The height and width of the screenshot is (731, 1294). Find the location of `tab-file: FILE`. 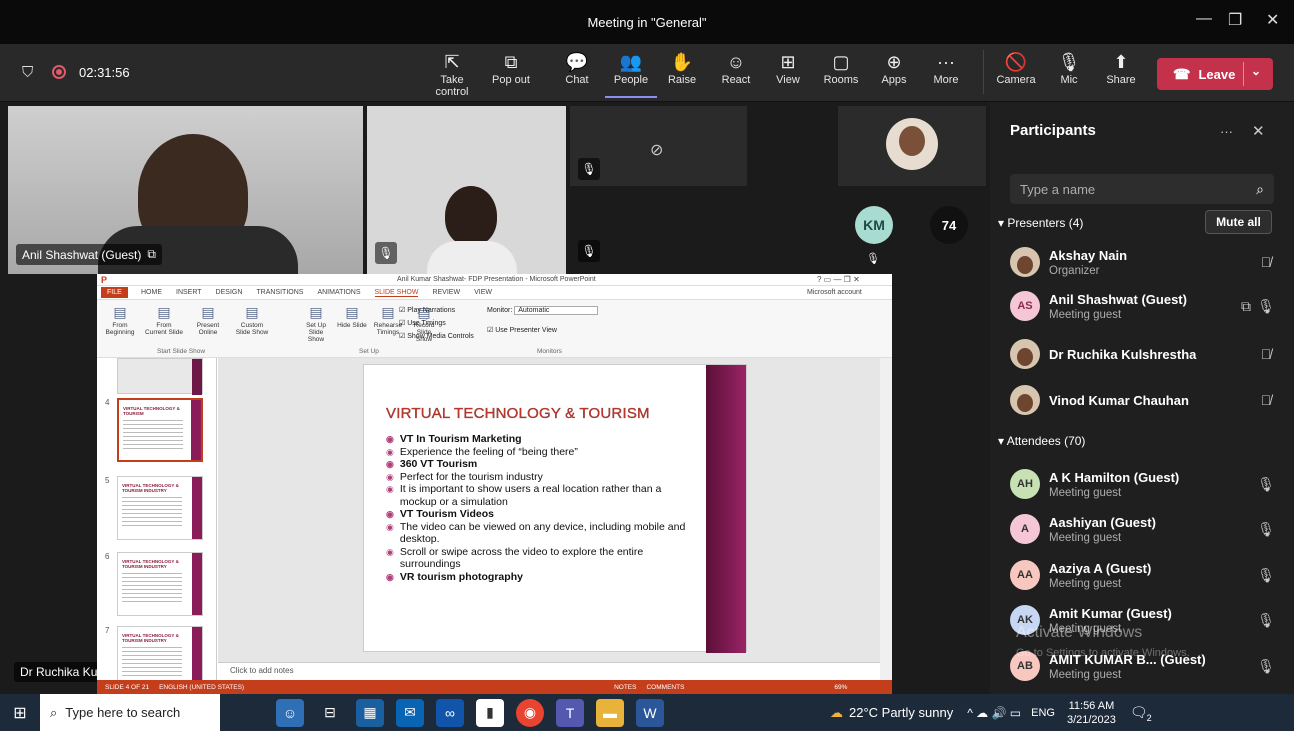

tab-file: FILE is located at coordinates (114, 292).